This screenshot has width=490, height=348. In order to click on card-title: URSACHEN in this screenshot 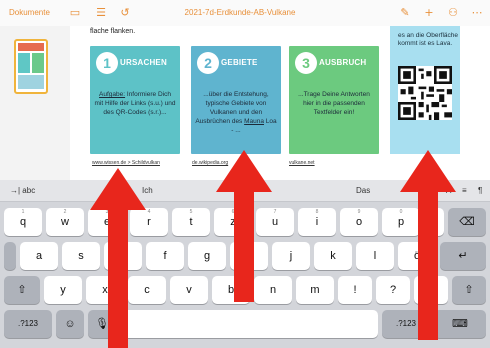, I will do `click(143, 62)`.